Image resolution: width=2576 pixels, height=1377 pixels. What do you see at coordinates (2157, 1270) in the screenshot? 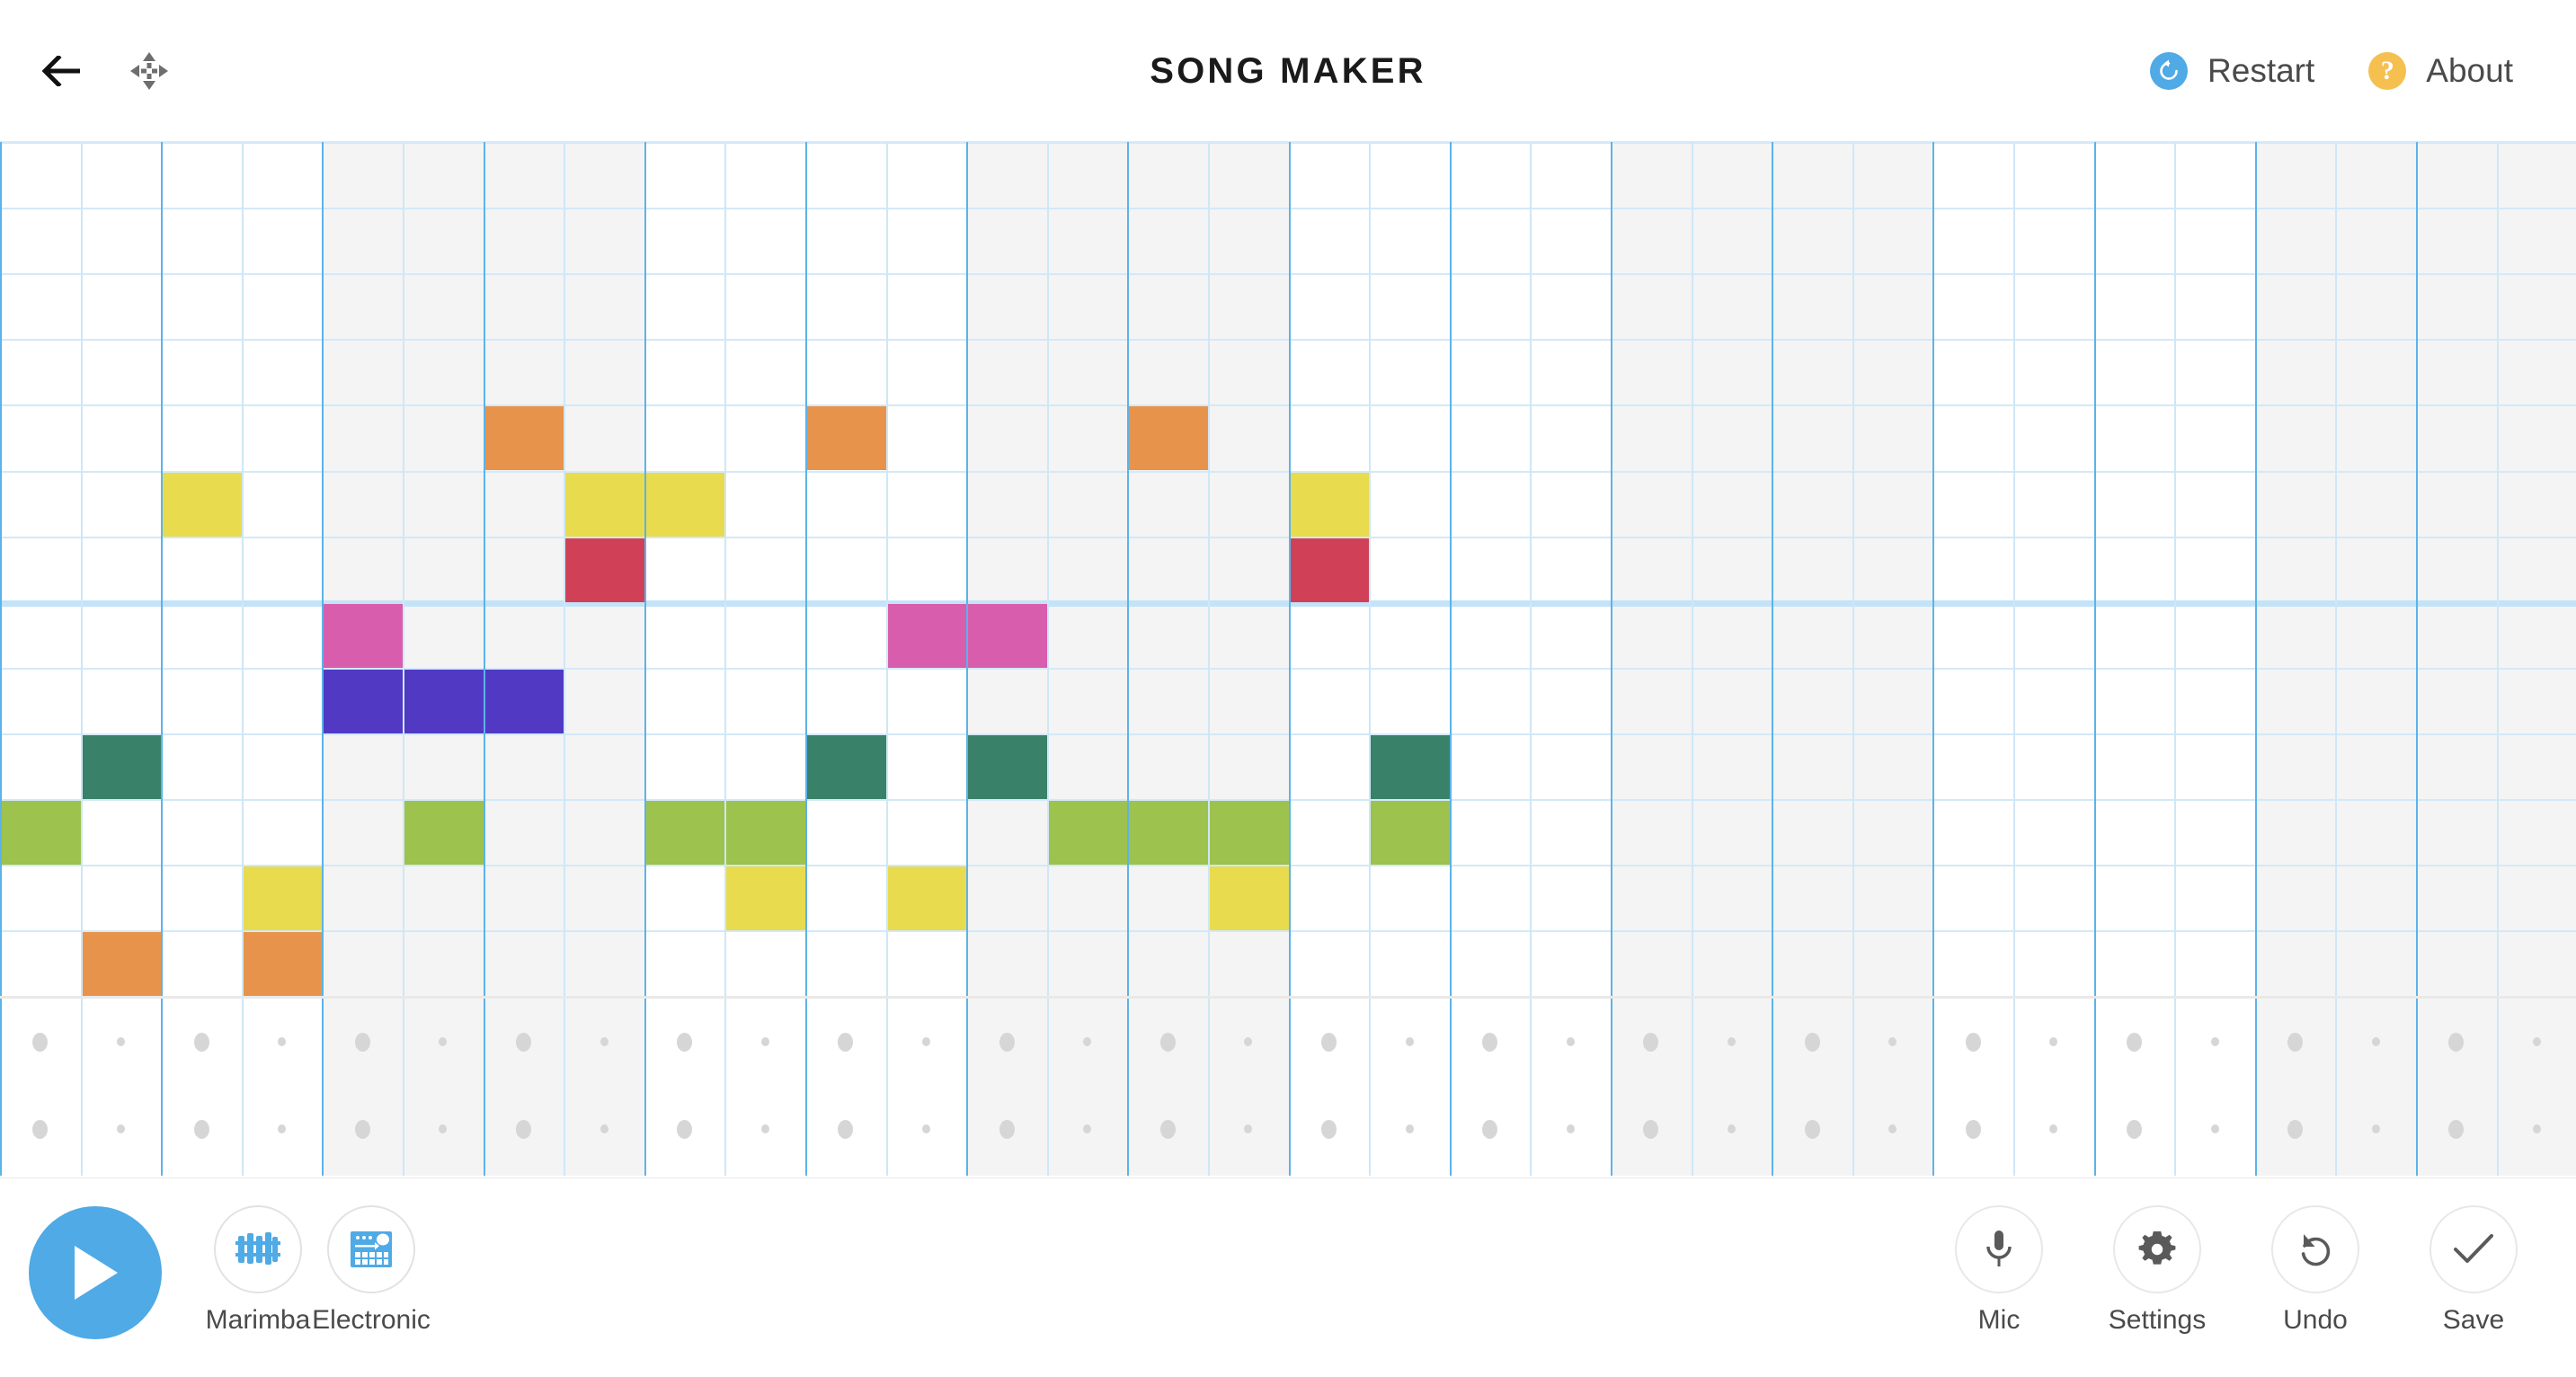
I see `settings-button: Settings` at bounding box center [2157, 1270].